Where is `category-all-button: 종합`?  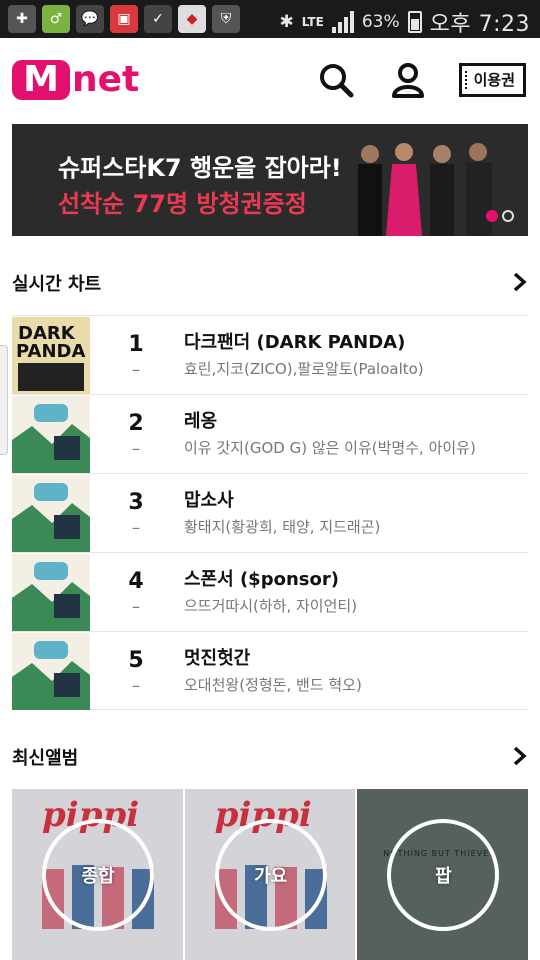 category-all-button: 종합 is located at coordinates (98, 875).